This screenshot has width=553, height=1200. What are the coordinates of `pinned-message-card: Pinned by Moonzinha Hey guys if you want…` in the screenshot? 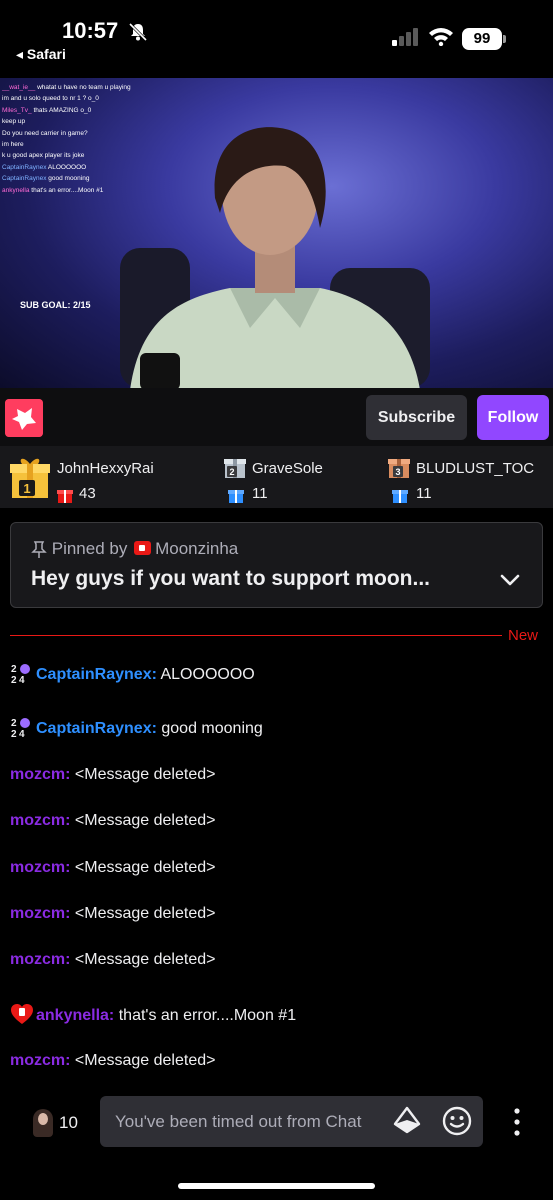 It's located at (276, 565).